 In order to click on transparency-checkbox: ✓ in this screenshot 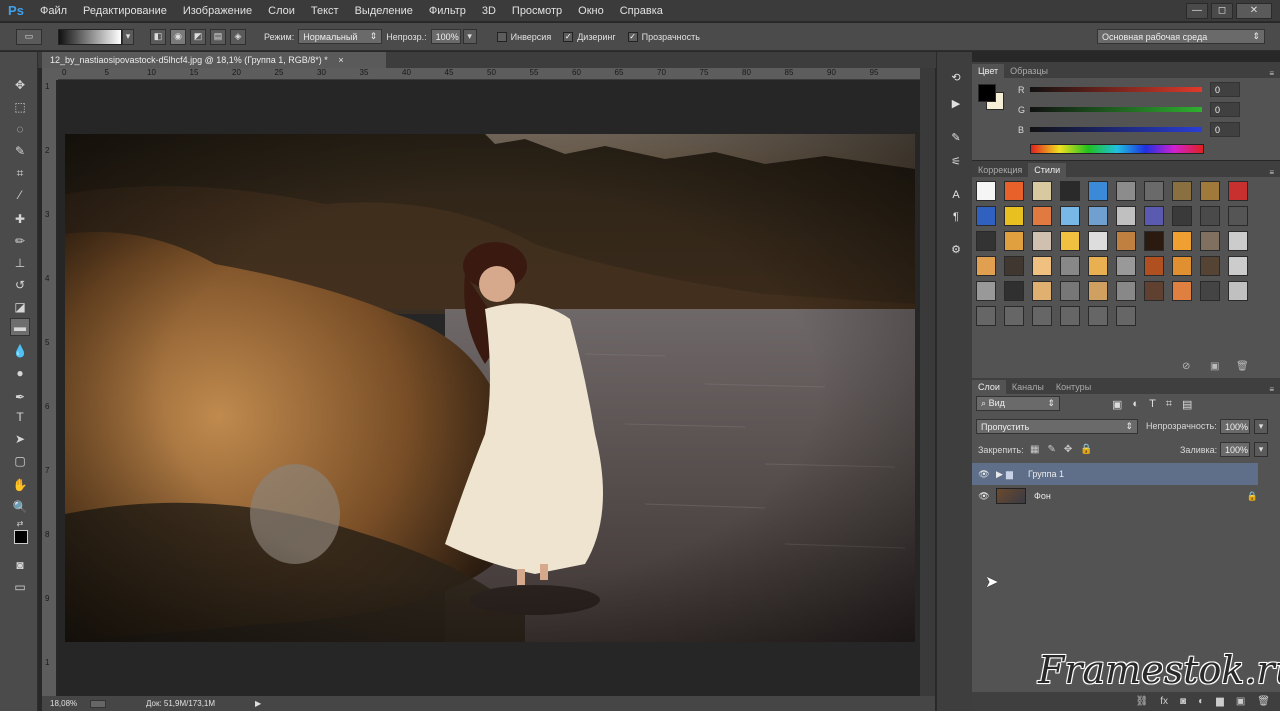, I will do `click(632, 36)`.